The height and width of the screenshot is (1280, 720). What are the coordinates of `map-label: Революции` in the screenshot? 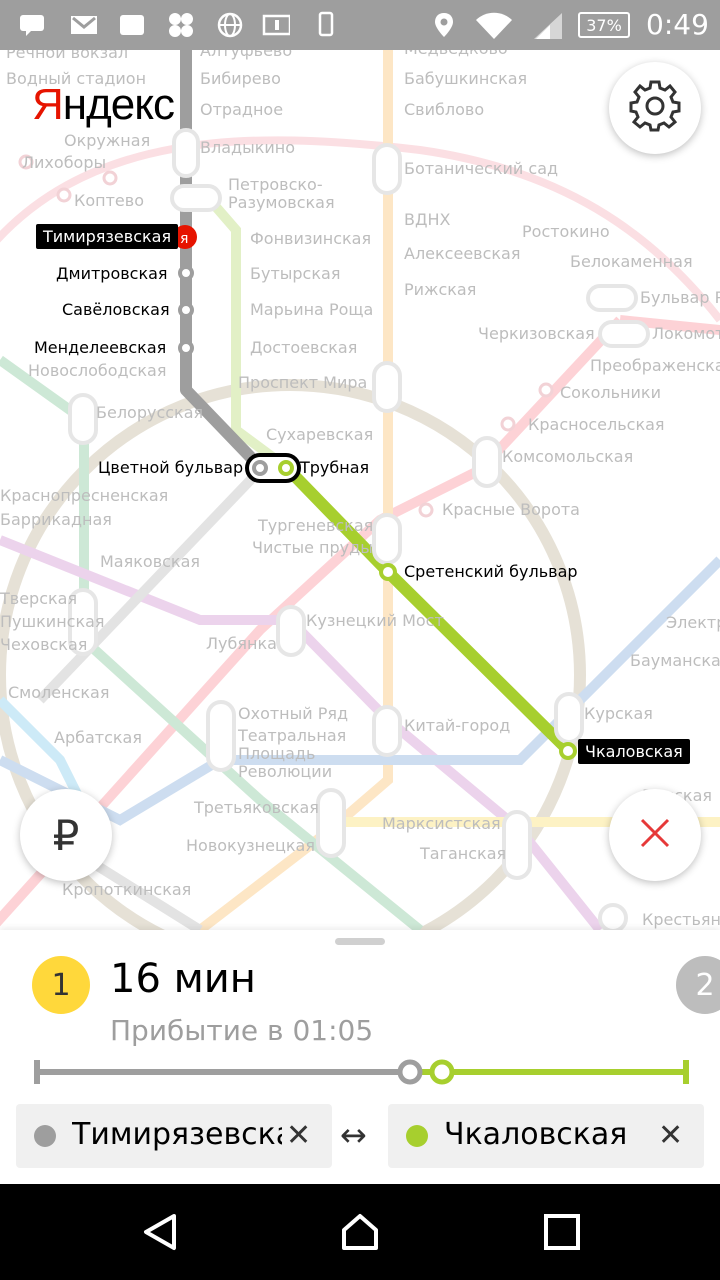 It's located at (285, 771).